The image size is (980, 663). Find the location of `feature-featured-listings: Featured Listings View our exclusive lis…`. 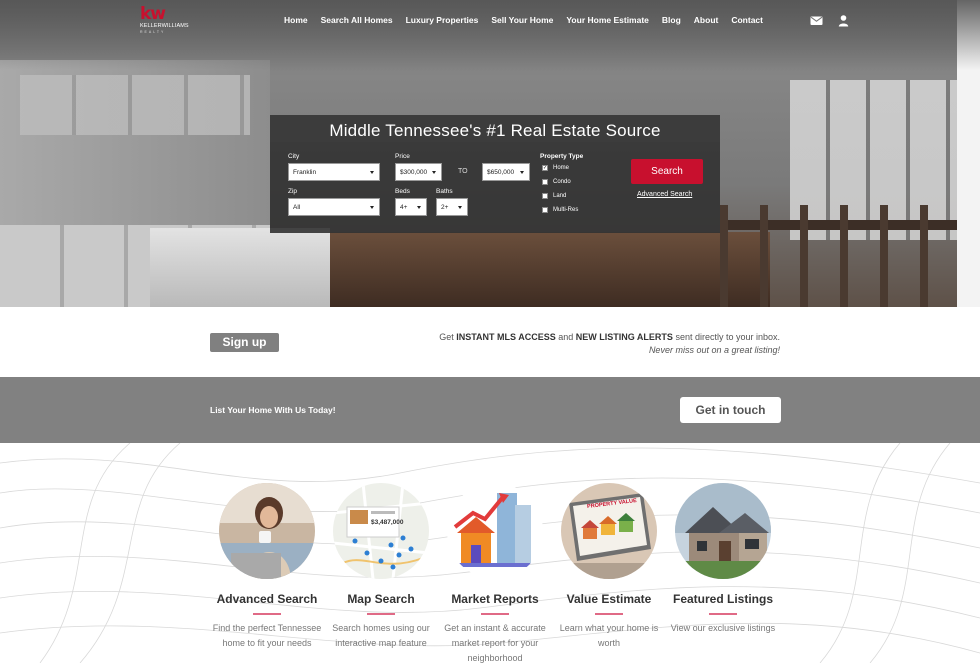

feature-featured-listings: Featured Listings View our exclusive lis… is located at coordinates (723, 559).